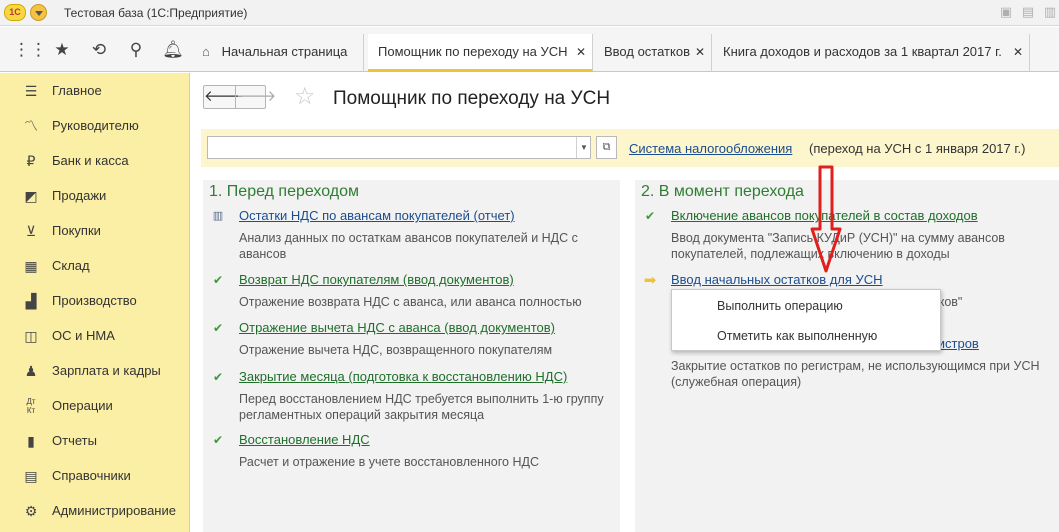 This screenshot has width=1059, height=532. Describe the element at coordinates (722, 191) in the screenshot. I see `panel-title: 2. В момент перехода` at that location.